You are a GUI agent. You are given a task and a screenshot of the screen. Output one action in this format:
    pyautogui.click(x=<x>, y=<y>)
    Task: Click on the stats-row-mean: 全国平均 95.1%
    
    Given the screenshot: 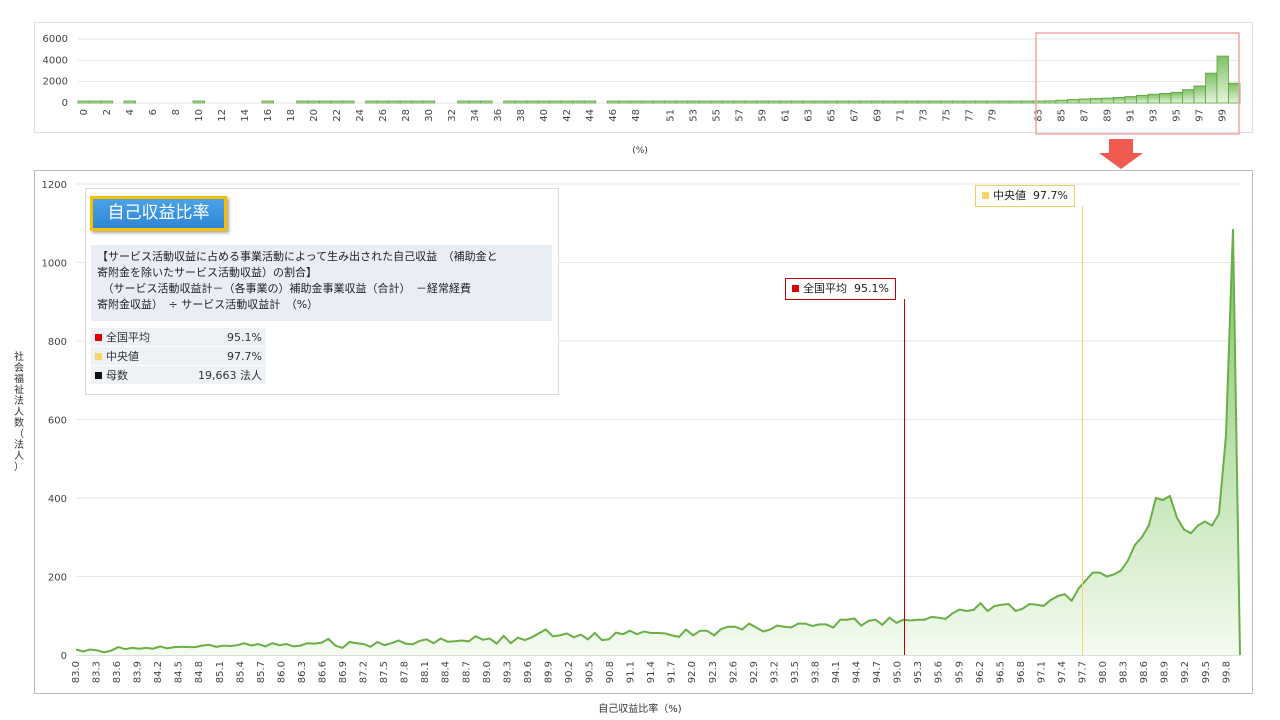 What is the action you would take?
    pyautogui.click(x=178, y=337)
    